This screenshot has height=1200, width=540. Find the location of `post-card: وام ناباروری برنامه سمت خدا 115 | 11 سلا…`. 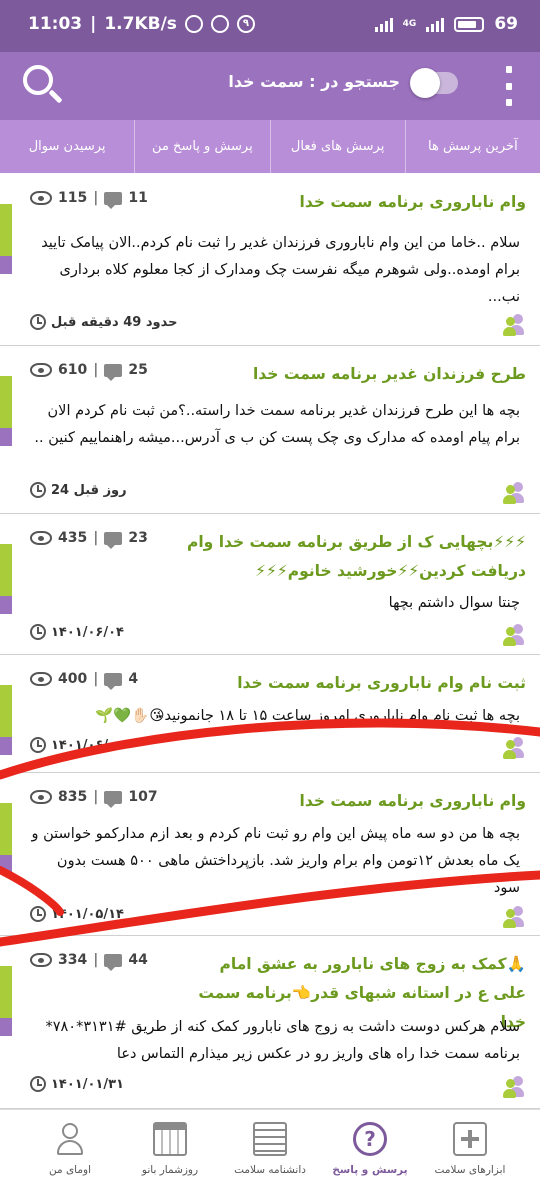

post-card: وام ناباروری برنامه سمت خدا 115 | 11 سلا… is located at coordinates (270, 260).